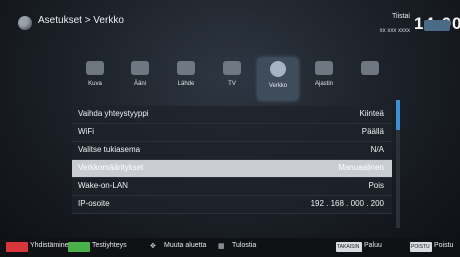 The width and height of the screenshot is (460, 257). Describe the element at coordinates (86, 131) in the screenshot. I see `setting-key: WiFi` at that location.